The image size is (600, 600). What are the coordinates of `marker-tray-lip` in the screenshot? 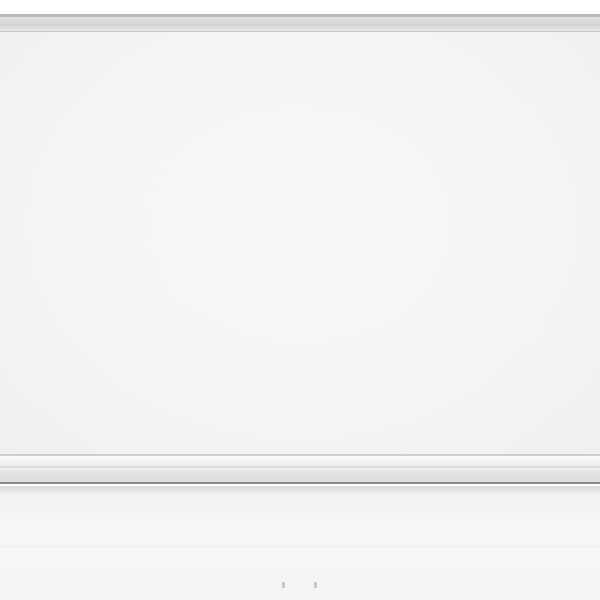 It's located at (300, 468).